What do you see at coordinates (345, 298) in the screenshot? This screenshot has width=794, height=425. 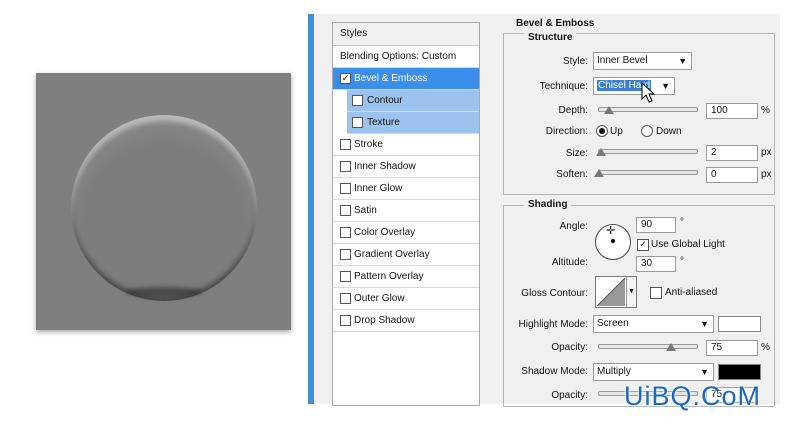 I see `outer-glow-checkbox` at bounding box center [345, 298].